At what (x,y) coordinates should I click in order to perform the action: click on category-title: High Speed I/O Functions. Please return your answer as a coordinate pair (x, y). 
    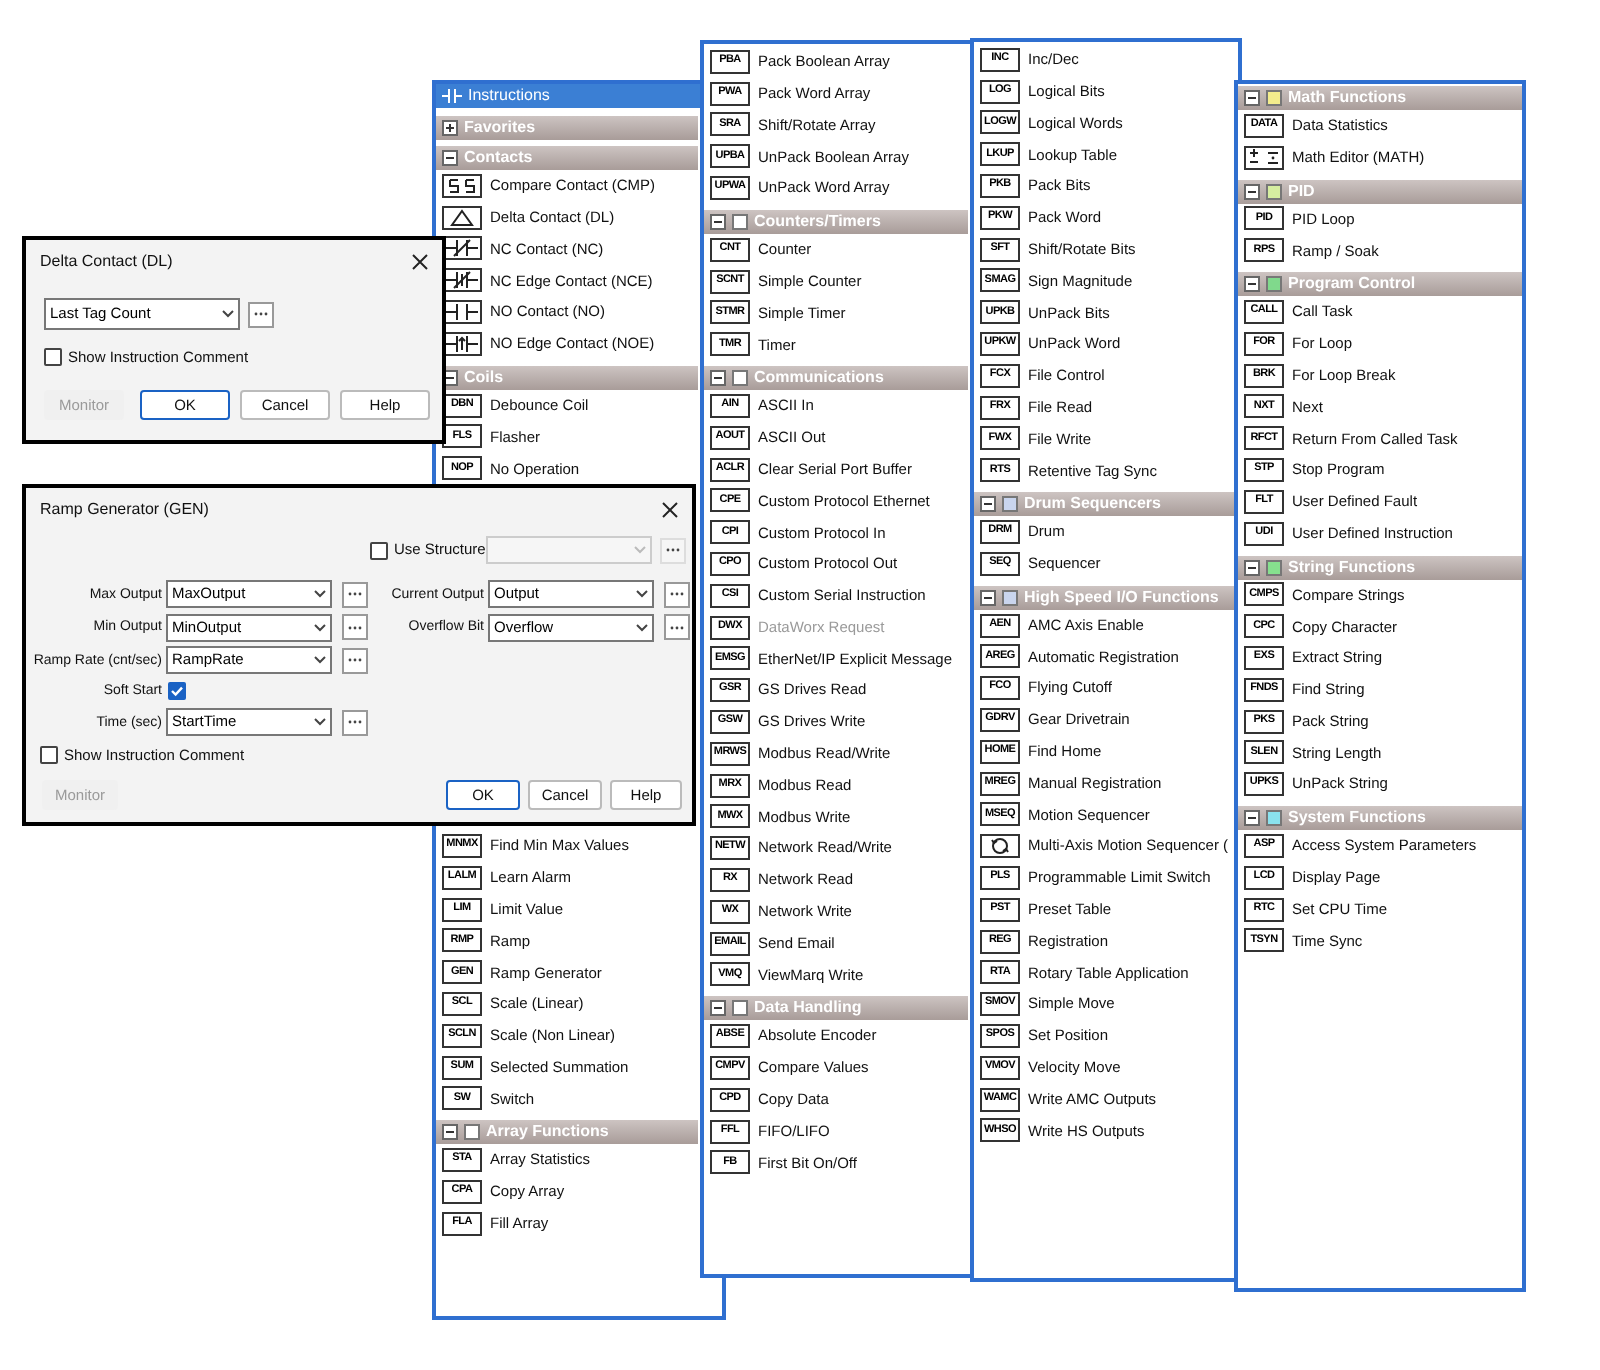
    Looking at the image, I should click on (1121, 597).